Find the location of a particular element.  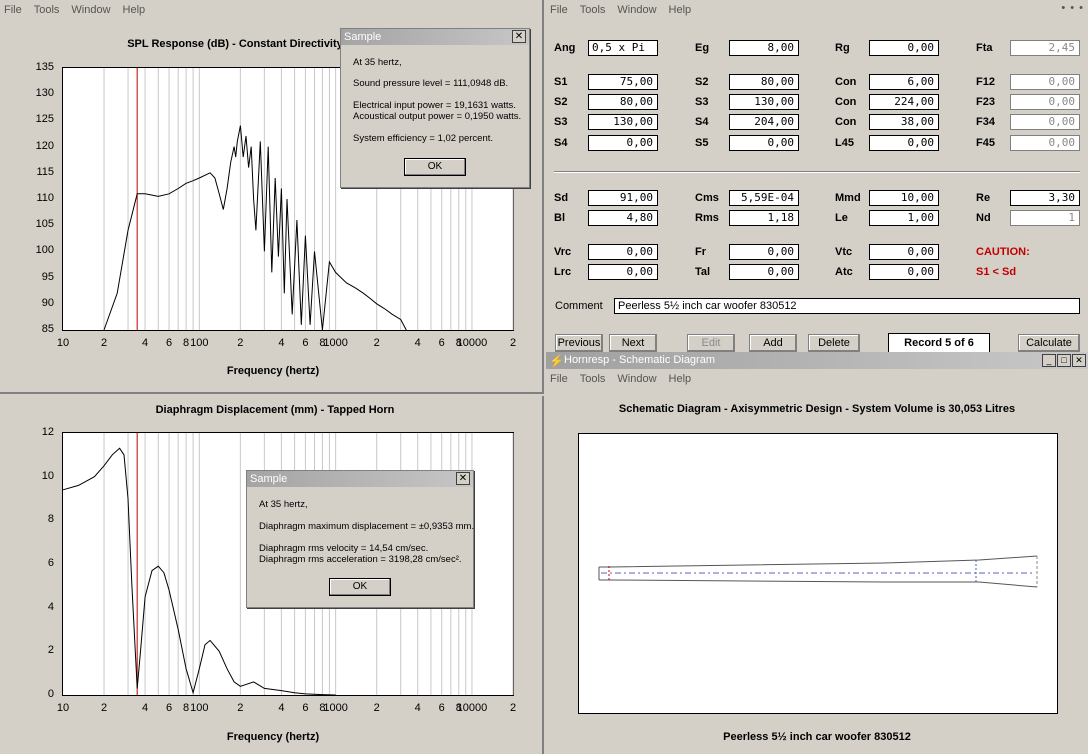

add-button: Add is located at coordinates (773, 343).